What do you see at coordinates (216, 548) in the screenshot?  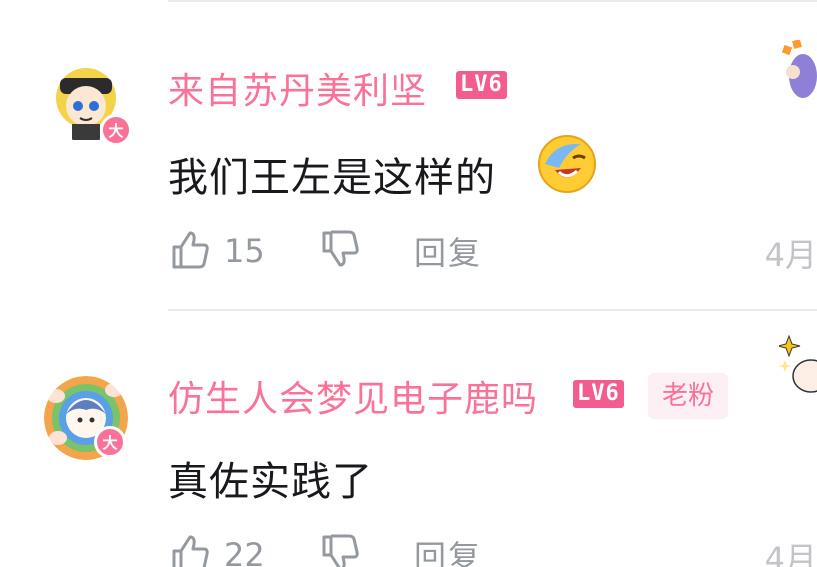 I see `like-button: 22` at bounding box center [216, 548].